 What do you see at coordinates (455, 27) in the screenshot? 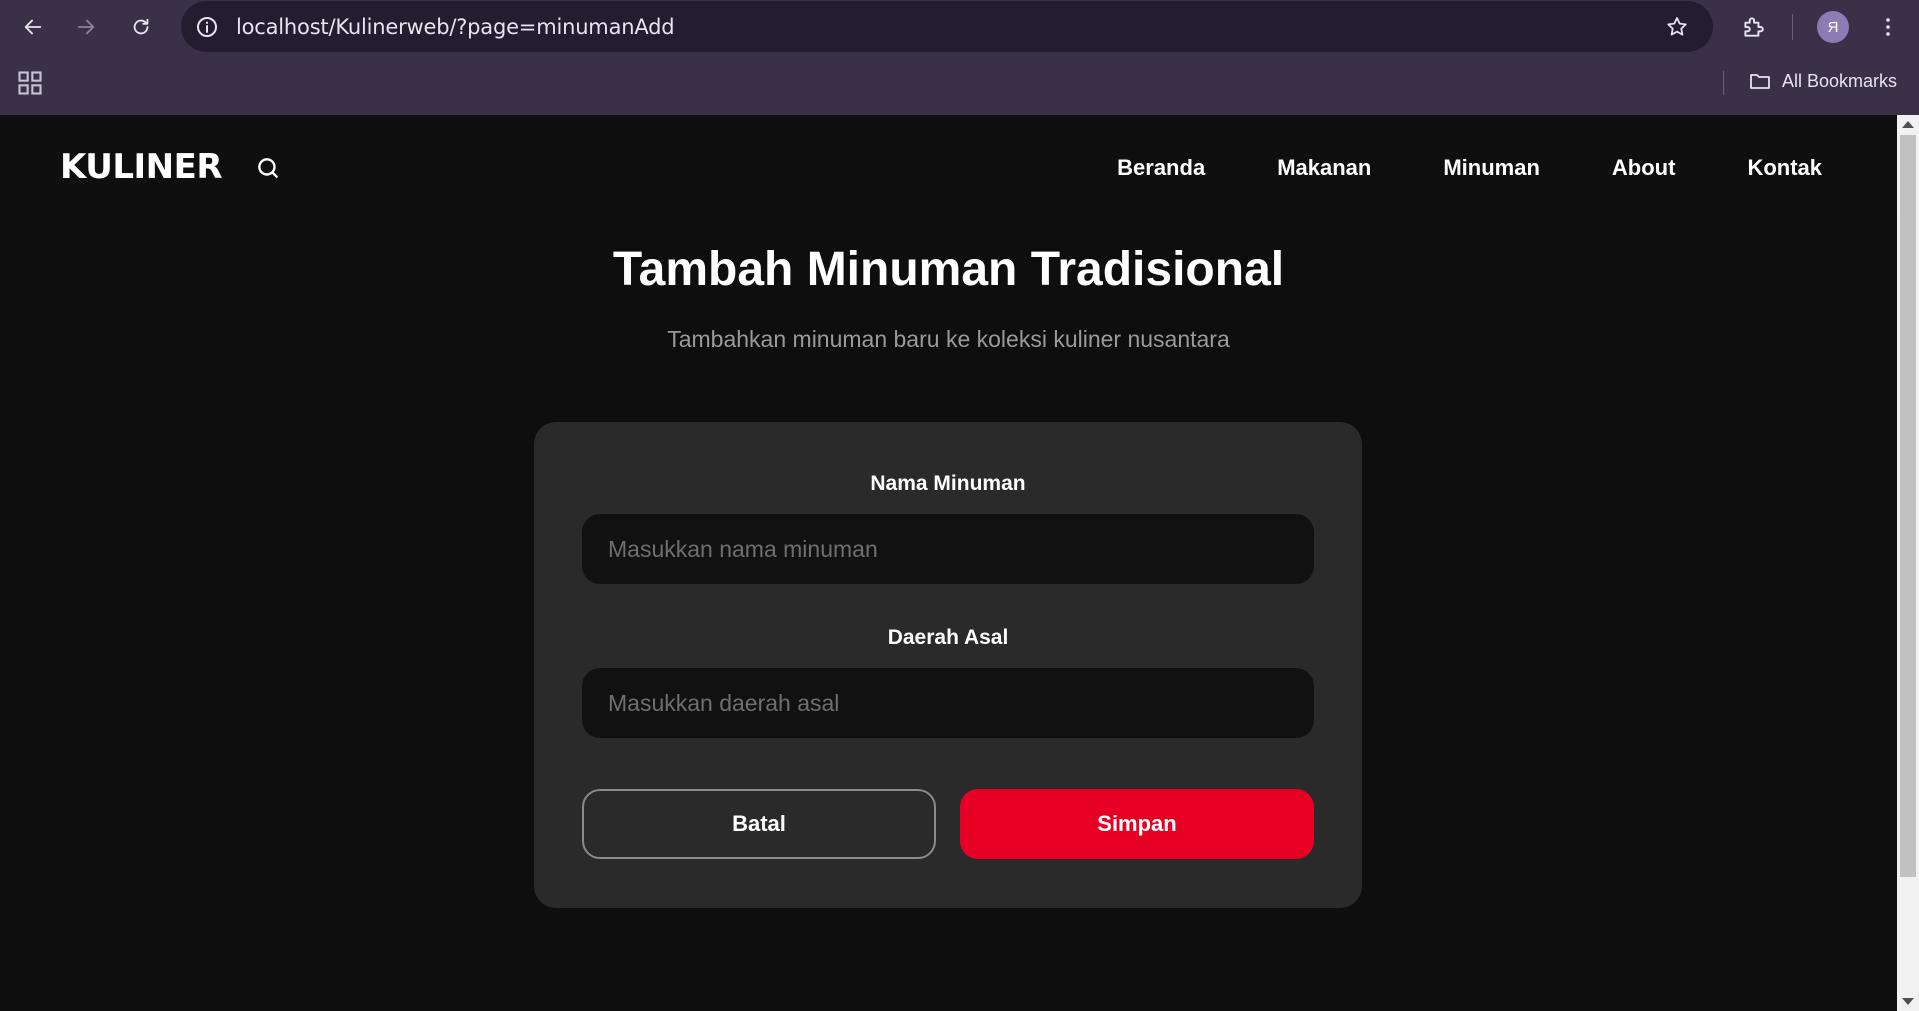
I see `url-text: localhost/Kulinerweb/?page=minumanAdd` at bounding box center [455, 27].